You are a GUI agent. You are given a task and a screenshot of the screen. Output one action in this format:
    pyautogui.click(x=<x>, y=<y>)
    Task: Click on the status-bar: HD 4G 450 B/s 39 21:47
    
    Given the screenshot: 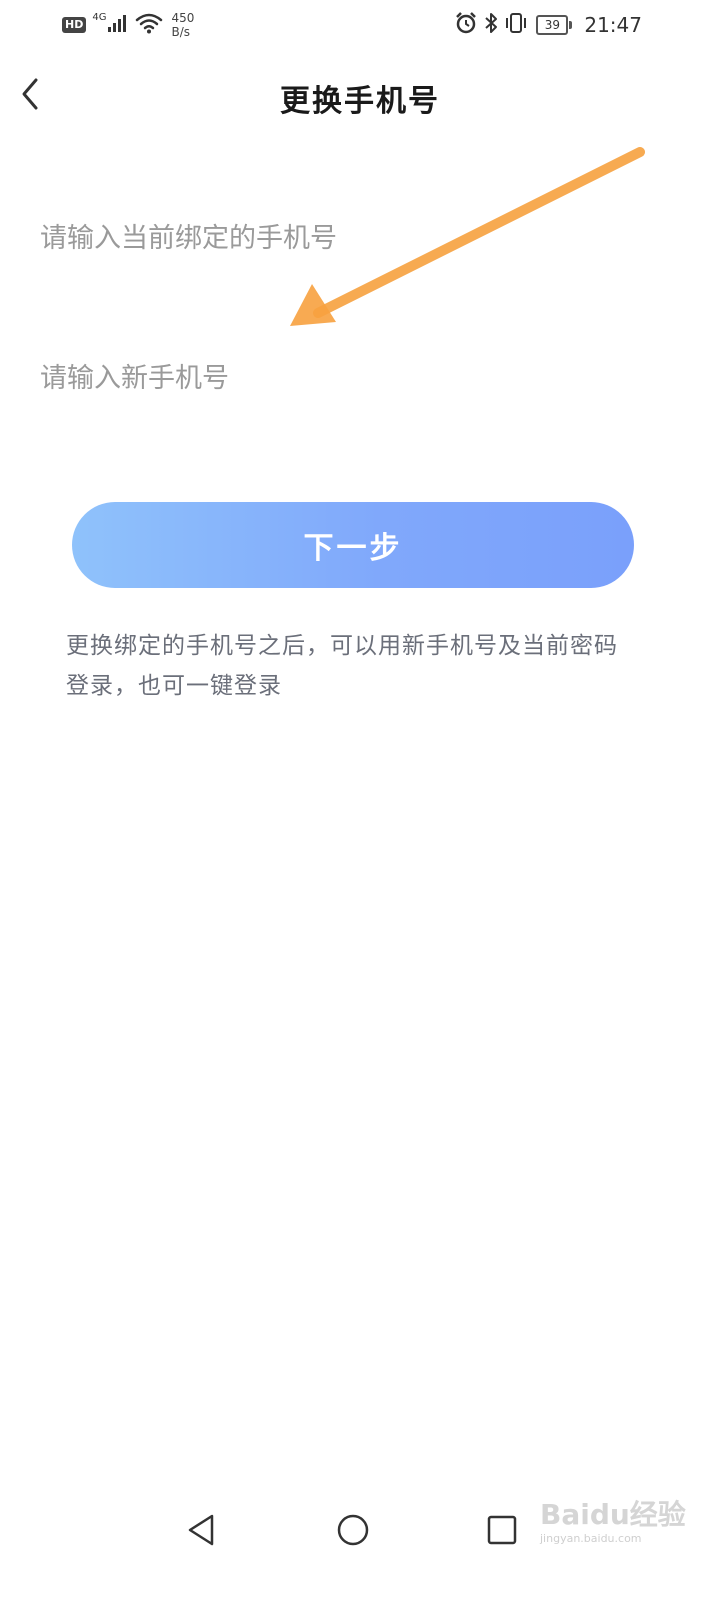 What is the action you would take?
    pyautogui.click(x=360, y=25)
    